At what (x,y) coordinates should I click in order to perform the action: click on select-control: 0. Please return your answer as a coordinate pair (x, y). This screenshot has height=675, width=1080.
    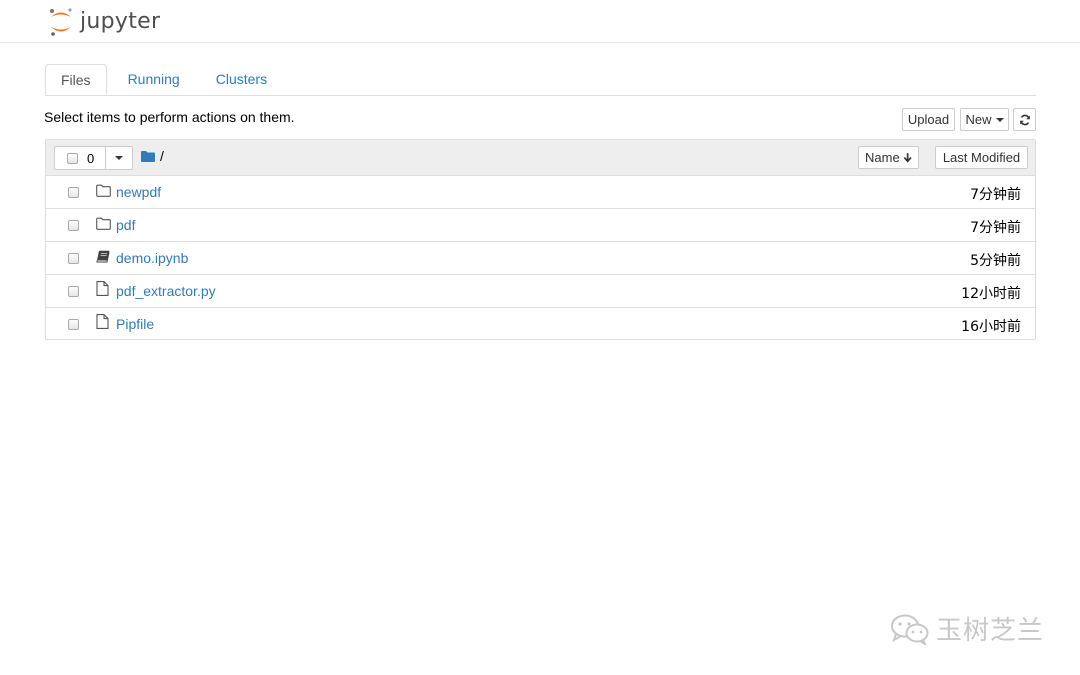
    Looking at the image, I should click on (93, 158).